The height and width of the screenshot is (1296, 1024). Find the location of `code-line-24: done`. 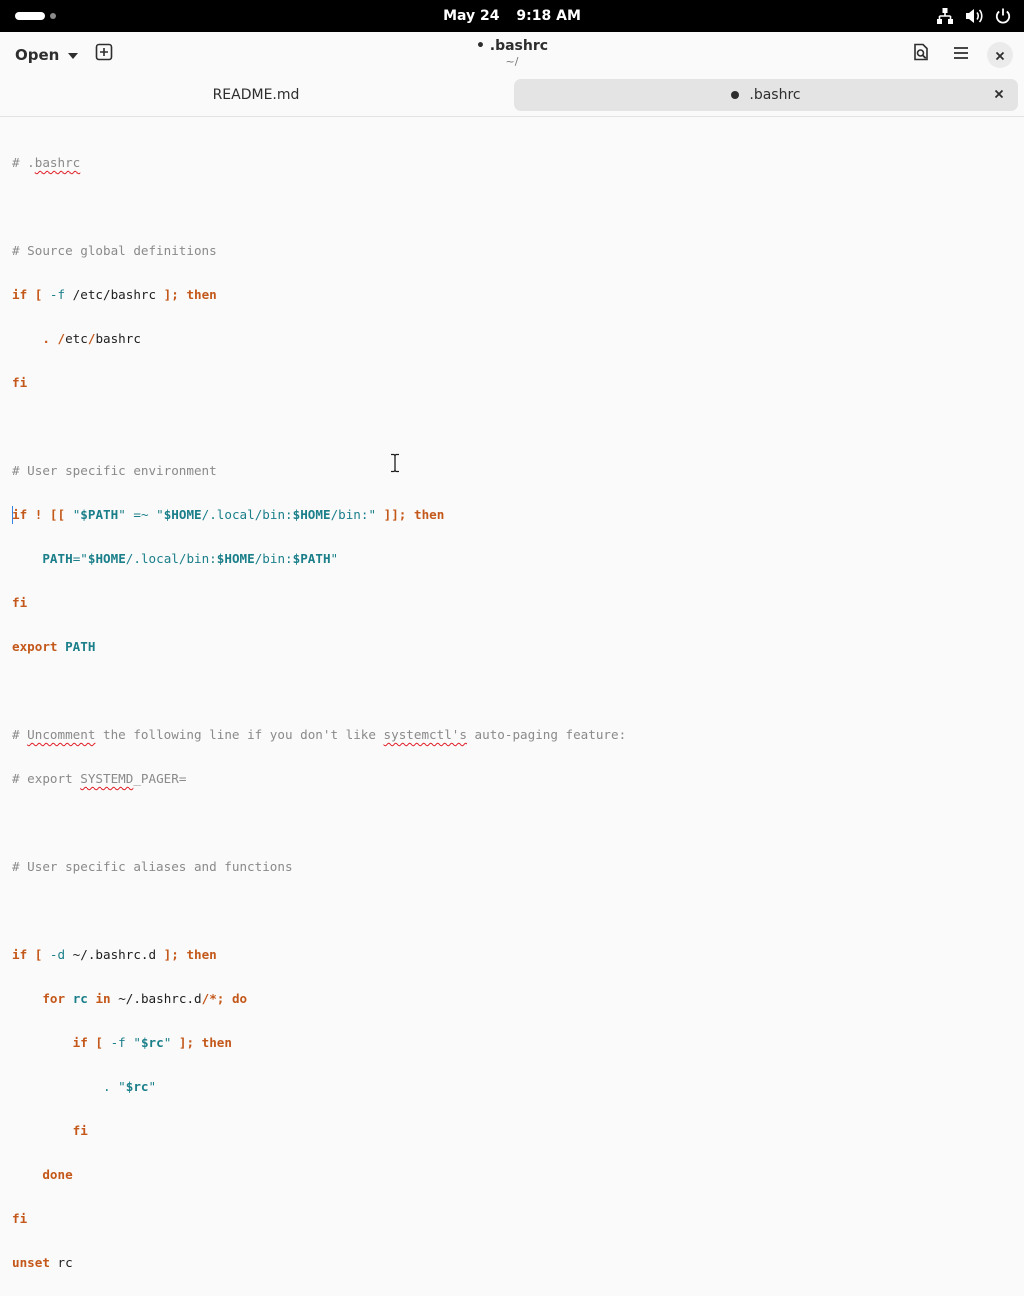

code-line-24: done is located at coordinates (319, 1175).